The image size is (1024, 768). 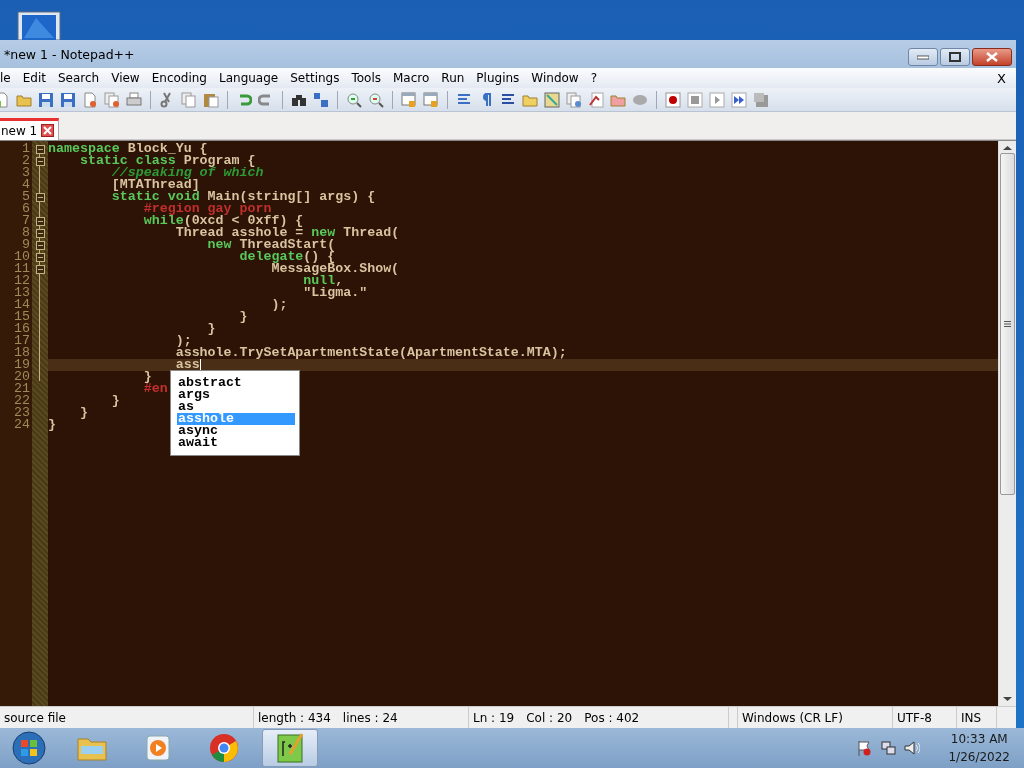 What do you see at coordinates (249, 78) in the screenshot?
I see `menu-item: Language` at bounding box center [249, 78].